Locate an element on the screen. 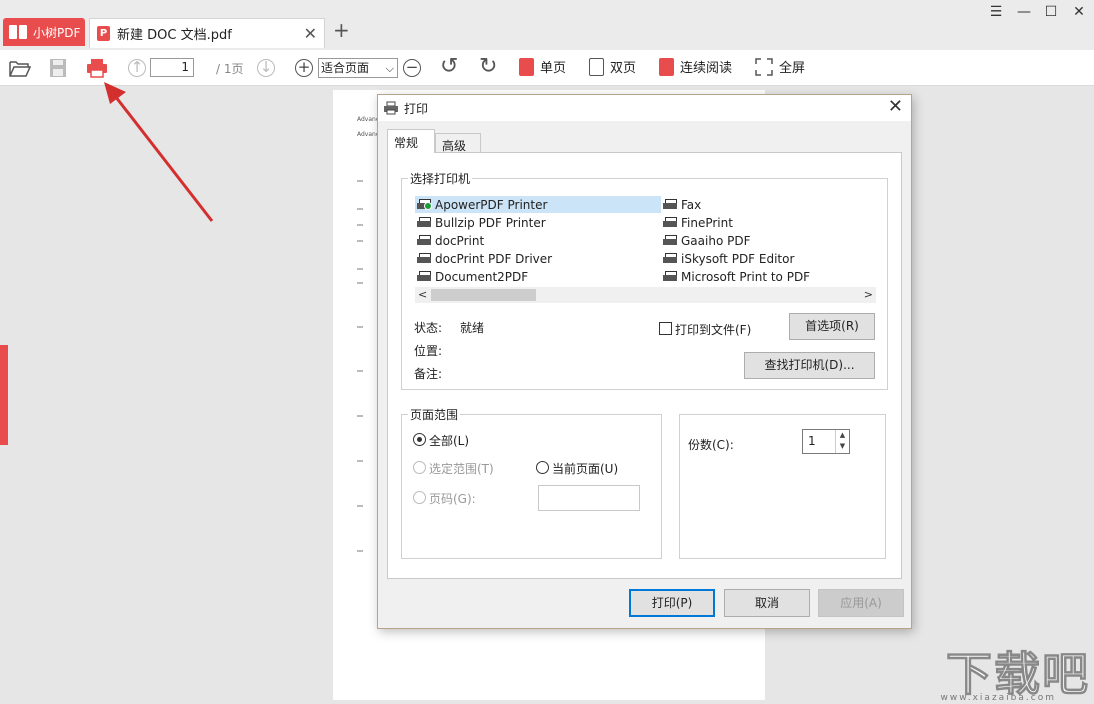 Image resolution: width=1094 pixels, height=704 pixels. double-page-button: 双页 is located at coordinates (612, 66).